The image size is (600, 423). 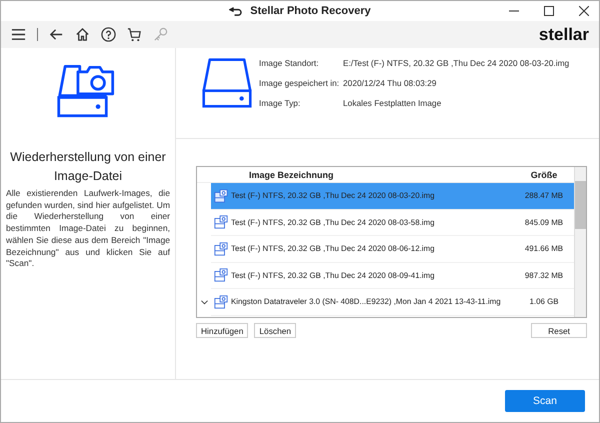 What do you see at coordinates (275, 330) in the screenshot?
I see `delete-button: Löschen` at bounding box center [275, 330].